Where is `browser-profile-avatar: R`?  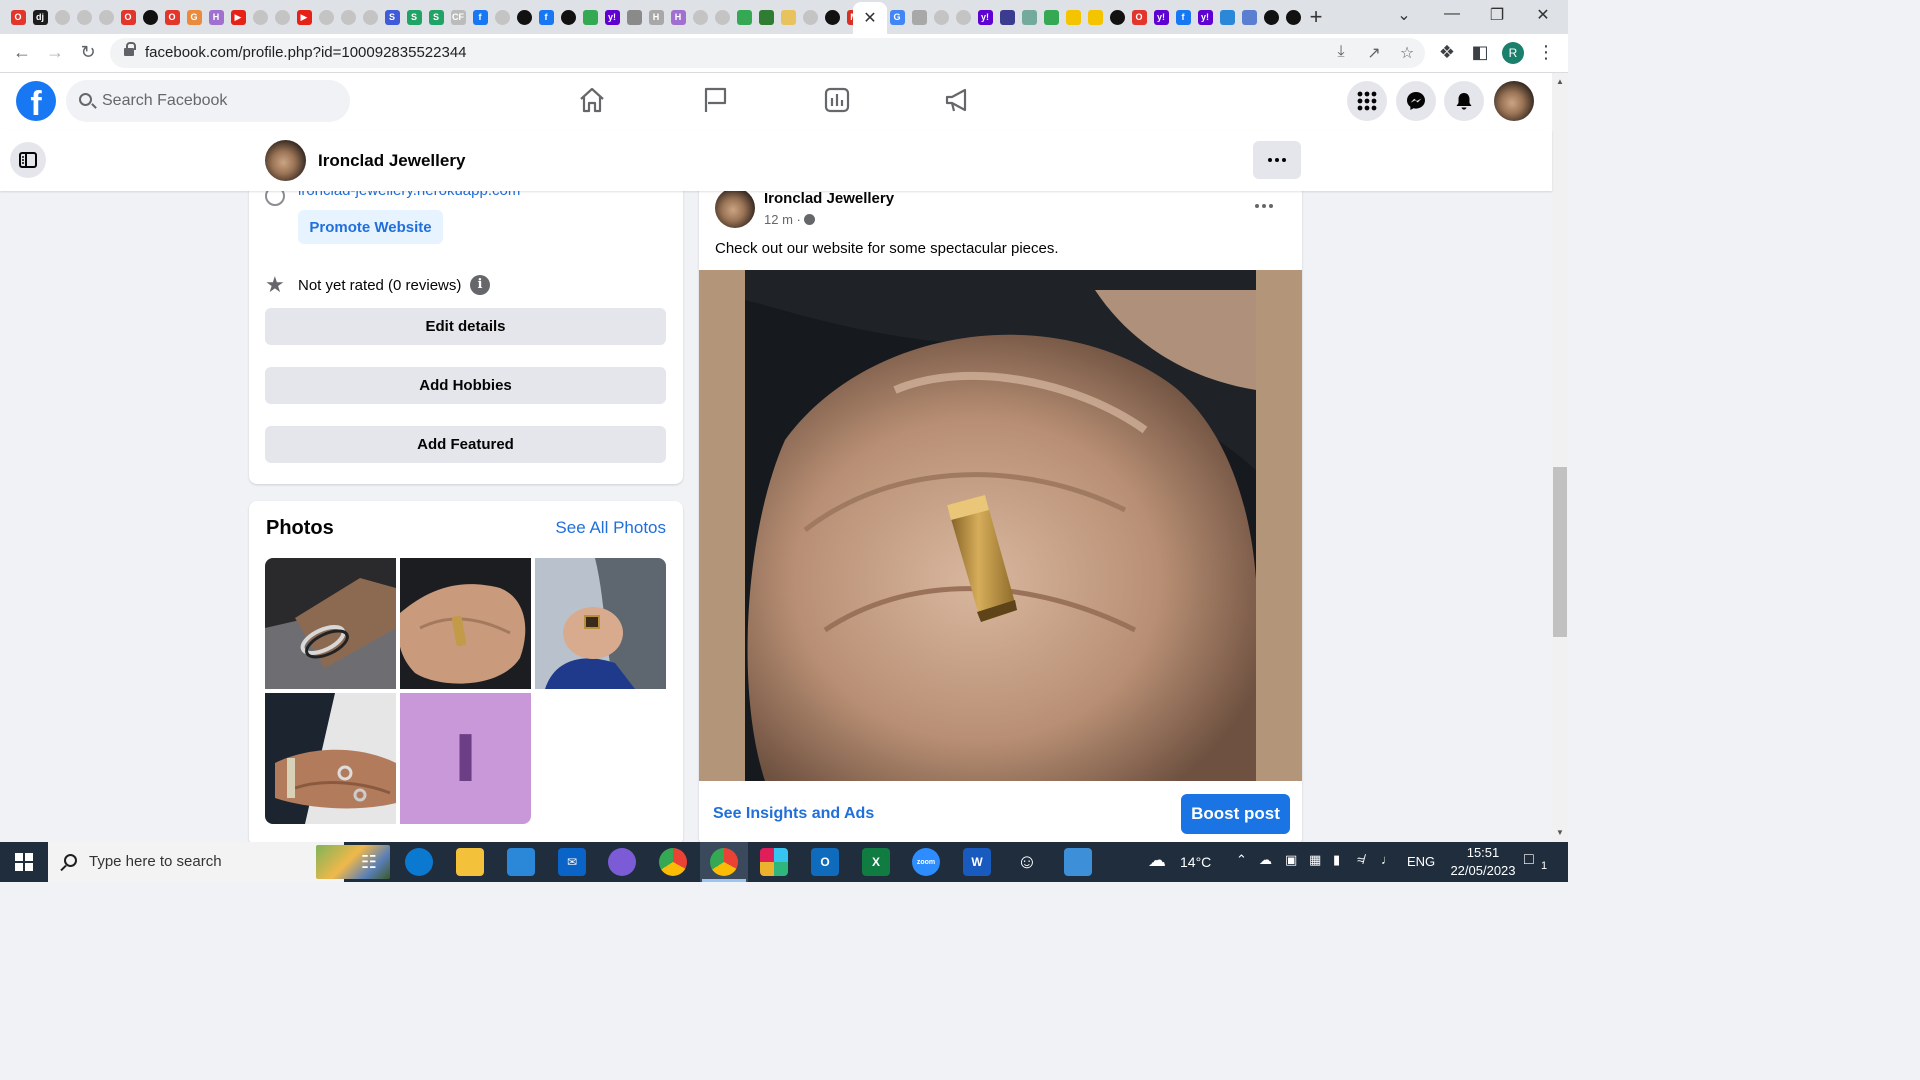
browser-profile-avatar: R is located at coordinates (1513, 53).